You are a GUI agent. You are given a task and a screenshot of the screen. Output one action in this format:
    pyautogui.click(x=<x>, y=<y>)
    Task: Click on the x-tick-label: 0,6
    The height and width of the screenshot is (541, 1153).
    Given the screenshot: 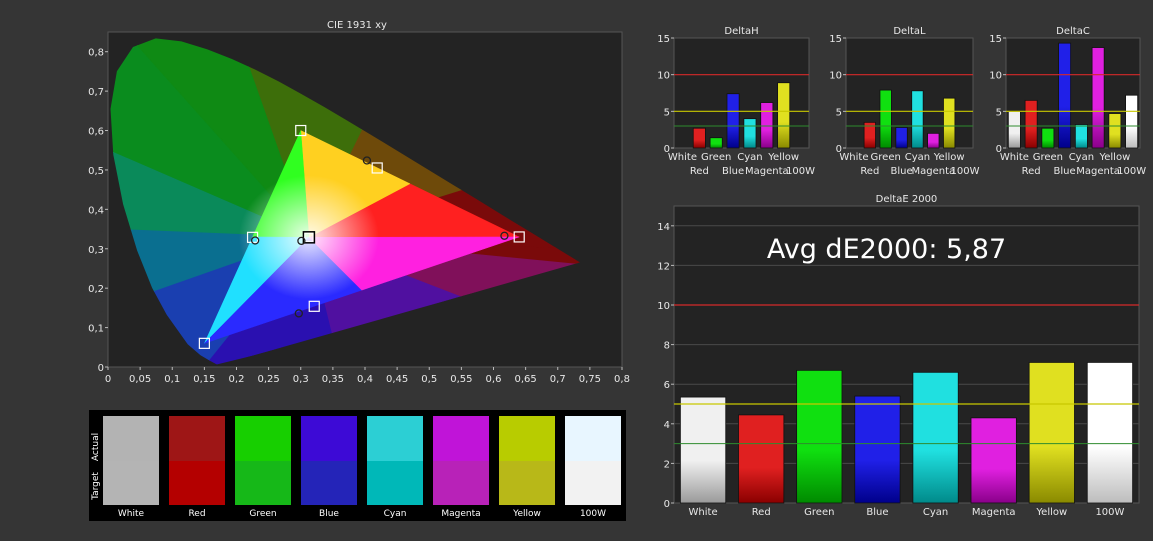 What is the action you would take?
    pyautogui.click(x=494, y=379)
    